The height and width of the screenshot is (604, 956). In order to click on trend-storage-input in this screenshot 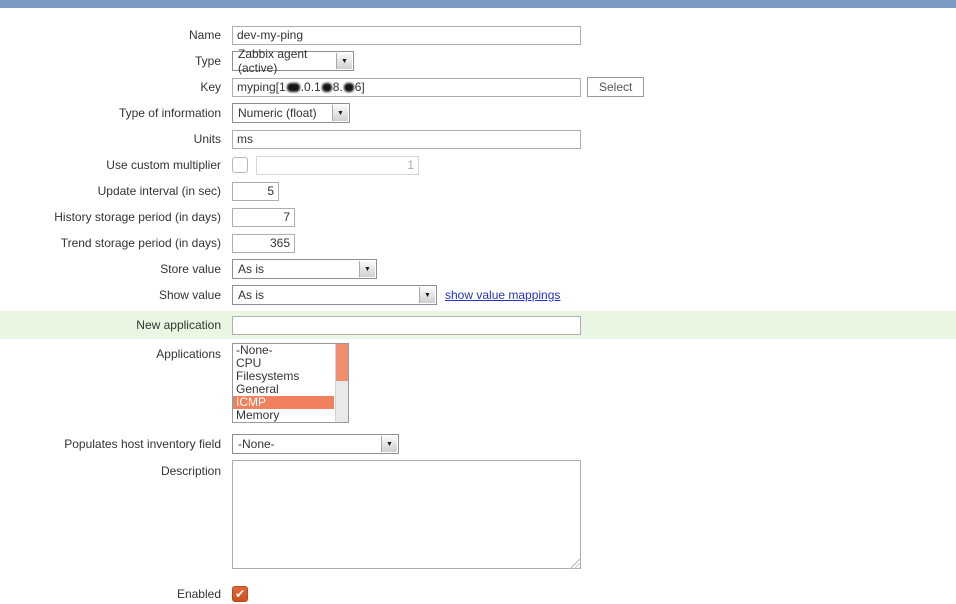, I will do `click(263, 243)`.